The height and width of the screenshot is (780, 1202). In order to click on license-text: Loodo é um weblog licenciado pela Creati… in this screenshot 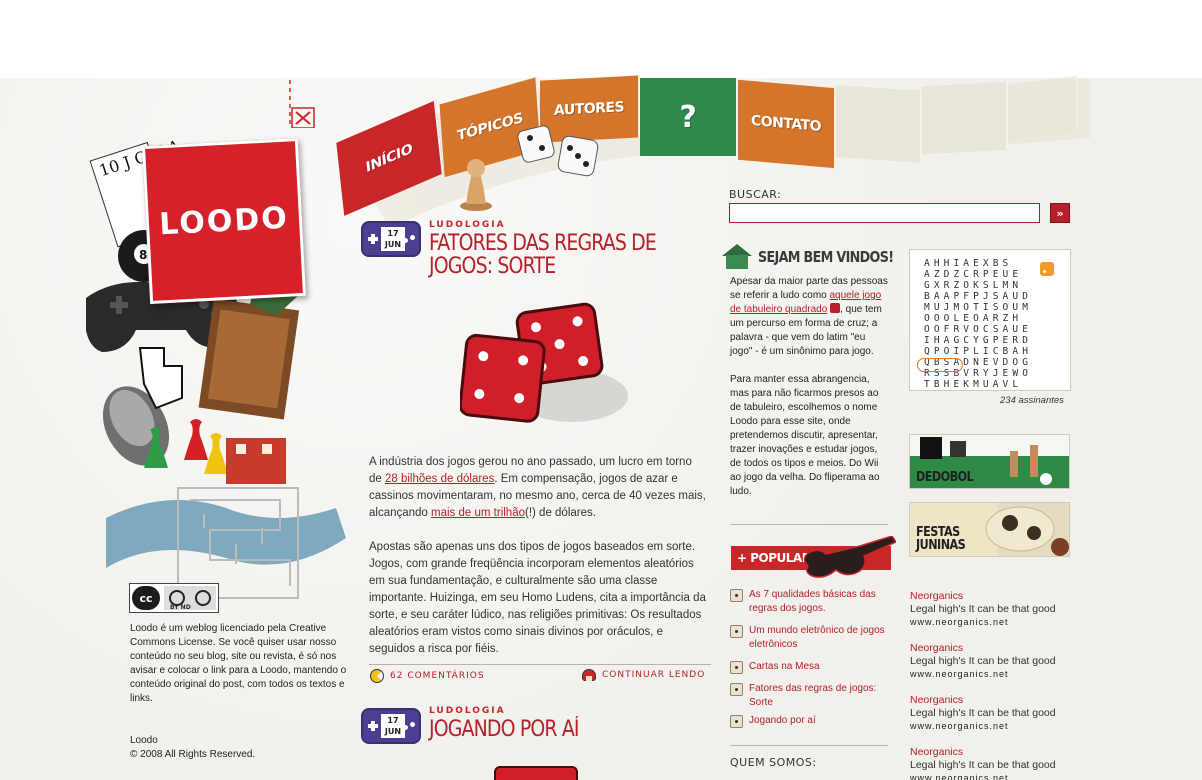, I will do `click(238, 663)`.